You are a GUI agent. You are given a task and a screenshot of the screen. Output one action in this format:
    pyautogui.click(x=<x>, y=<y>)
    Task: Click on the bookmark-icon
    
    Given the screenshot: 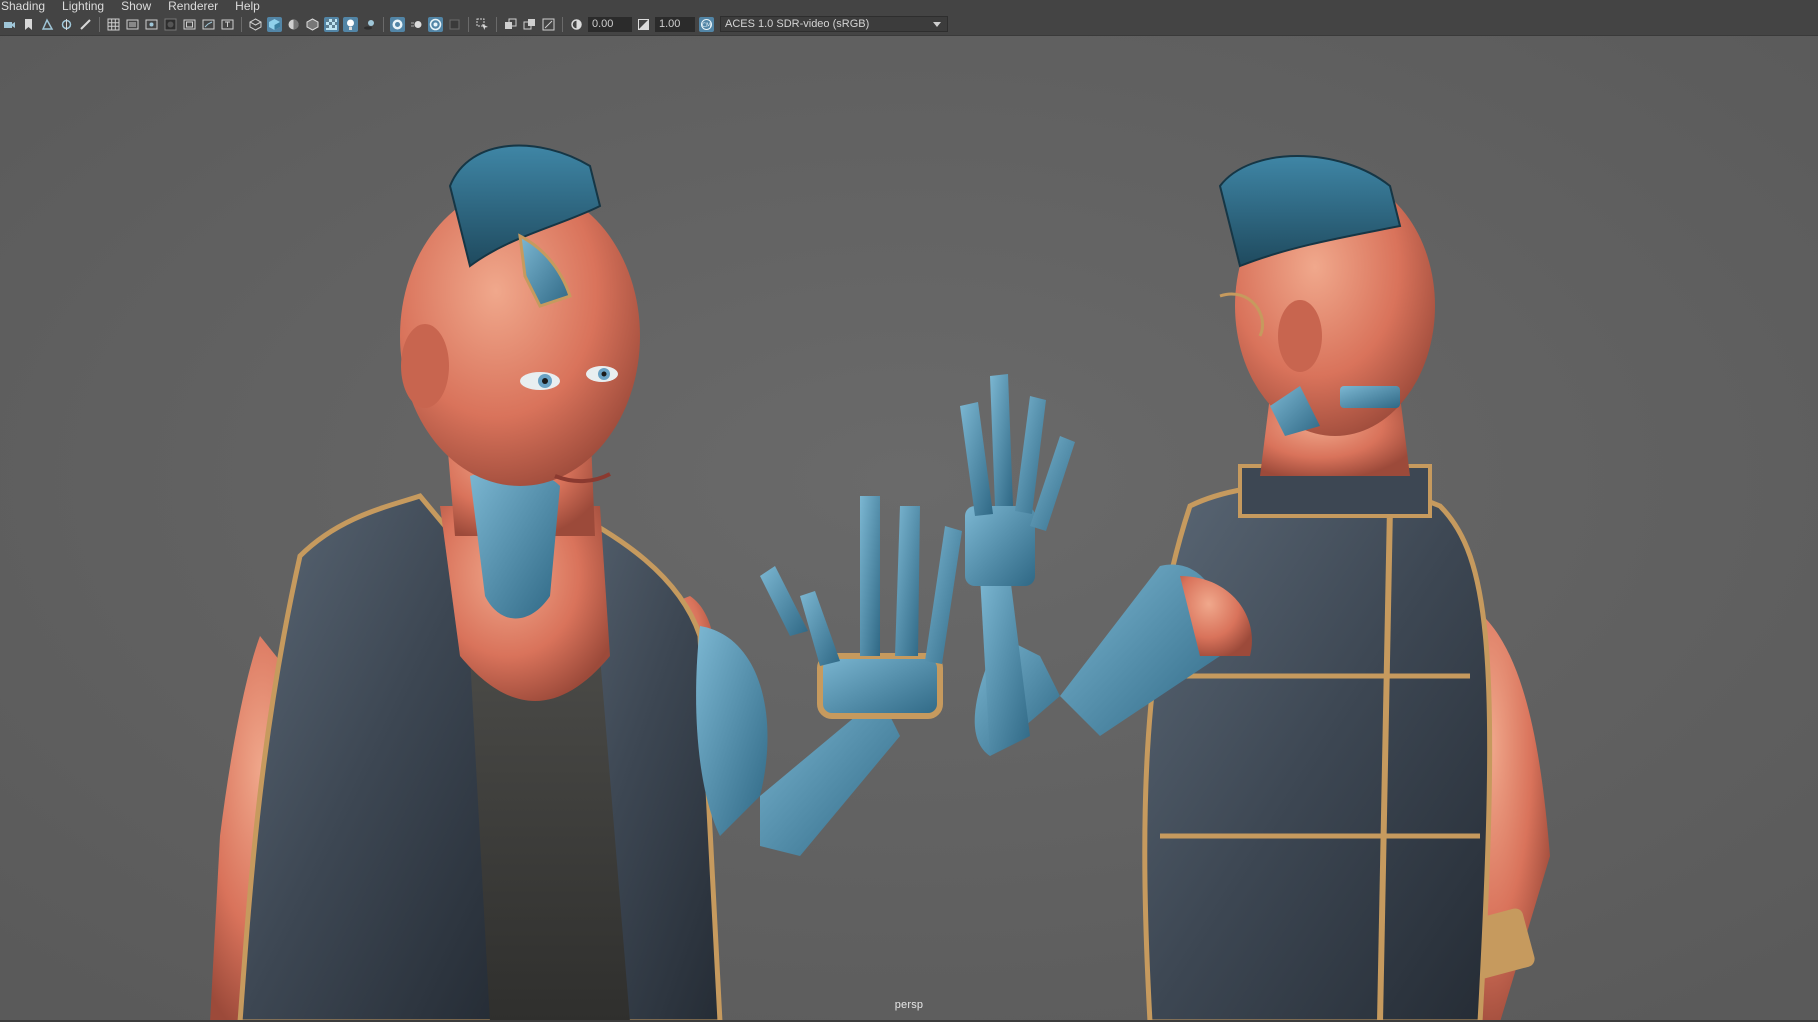 What is the action you would take?
    pyautogui.click(x=28, y=24)
    